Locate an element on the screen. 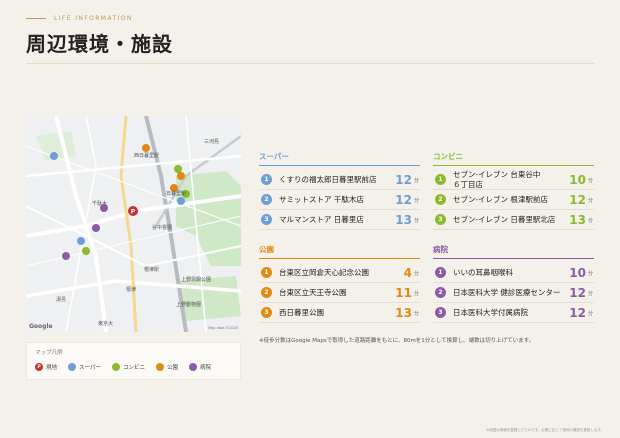 The height and width of the screenshot is (438, 620). legend-item: 病院 is located at coordinates (200, 367).